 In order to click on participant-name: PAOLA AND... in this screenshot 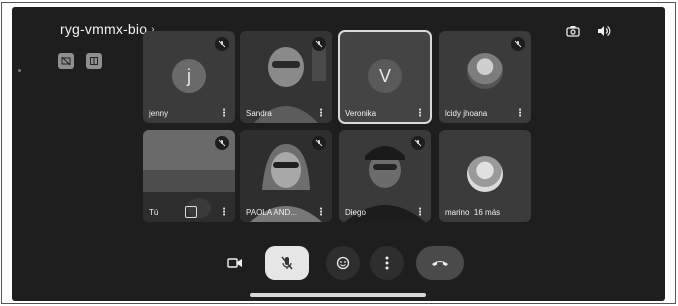, I will do `click(271, 212)`.